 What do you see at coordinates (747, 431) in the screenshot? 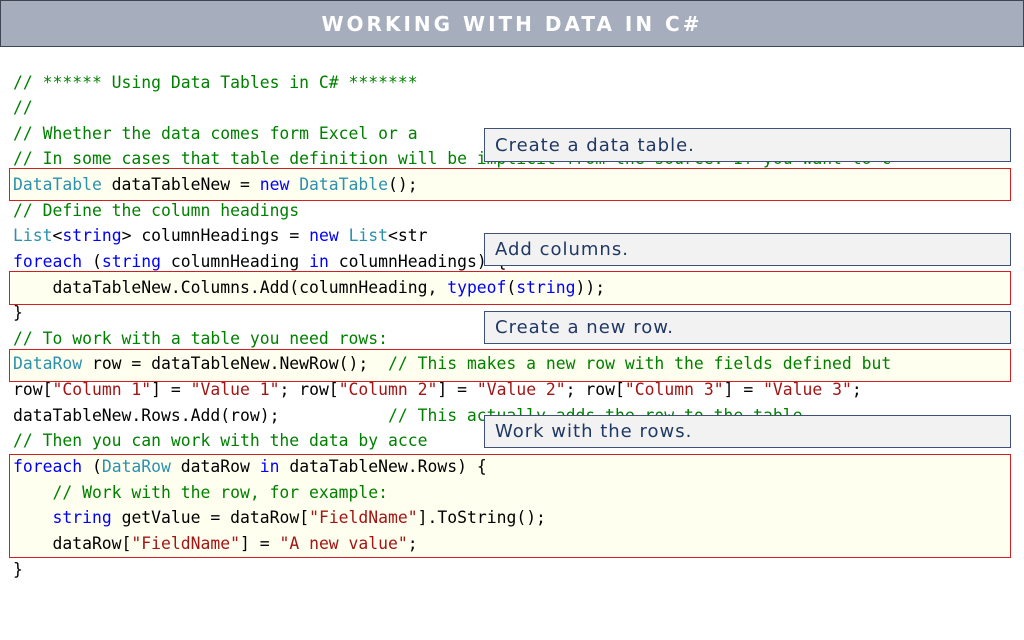
I see `callout-work-rows: Work with the rows.` at bounding box center [747, 431].